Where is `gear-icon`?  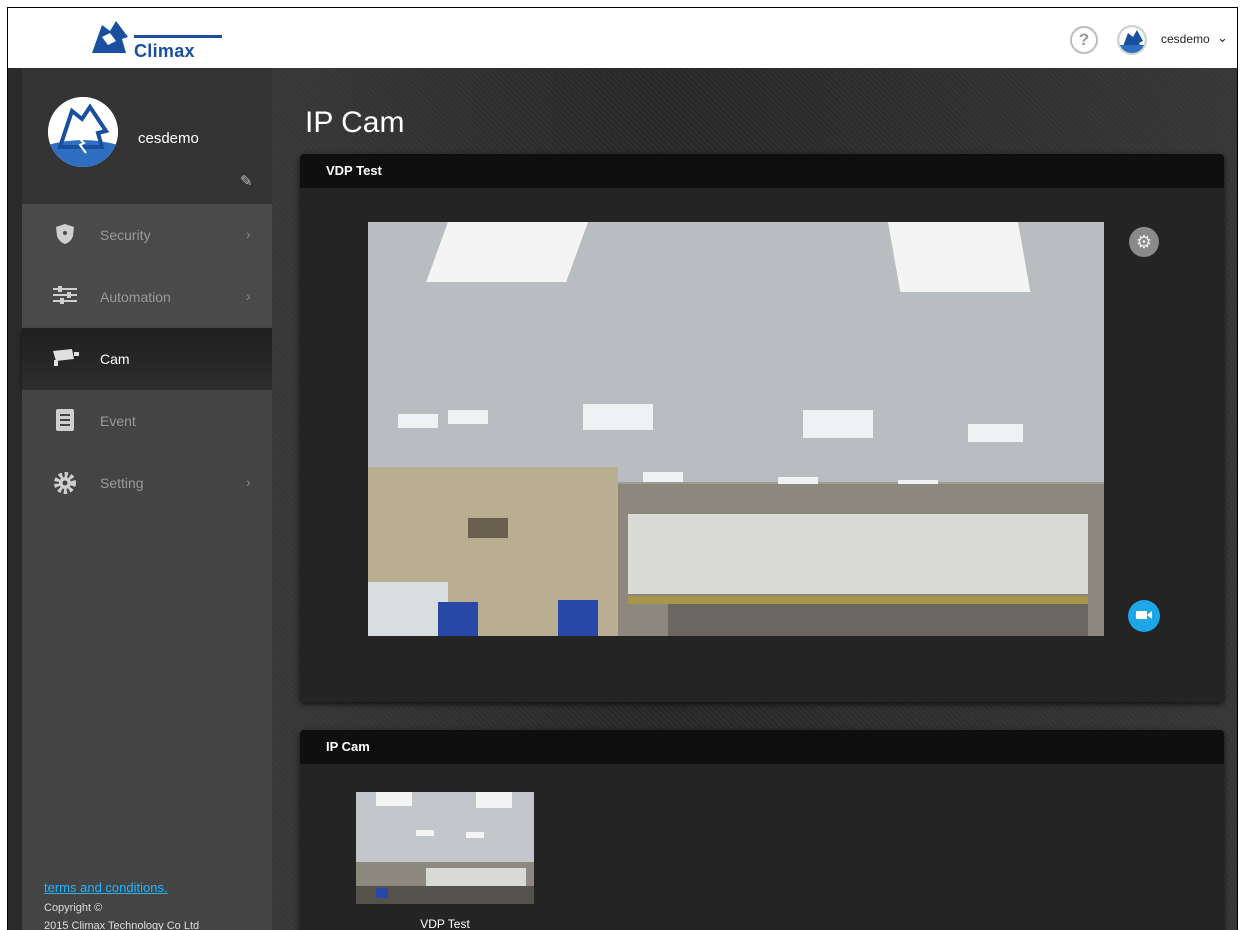 gear-icon is located at coordinates (65, 483).